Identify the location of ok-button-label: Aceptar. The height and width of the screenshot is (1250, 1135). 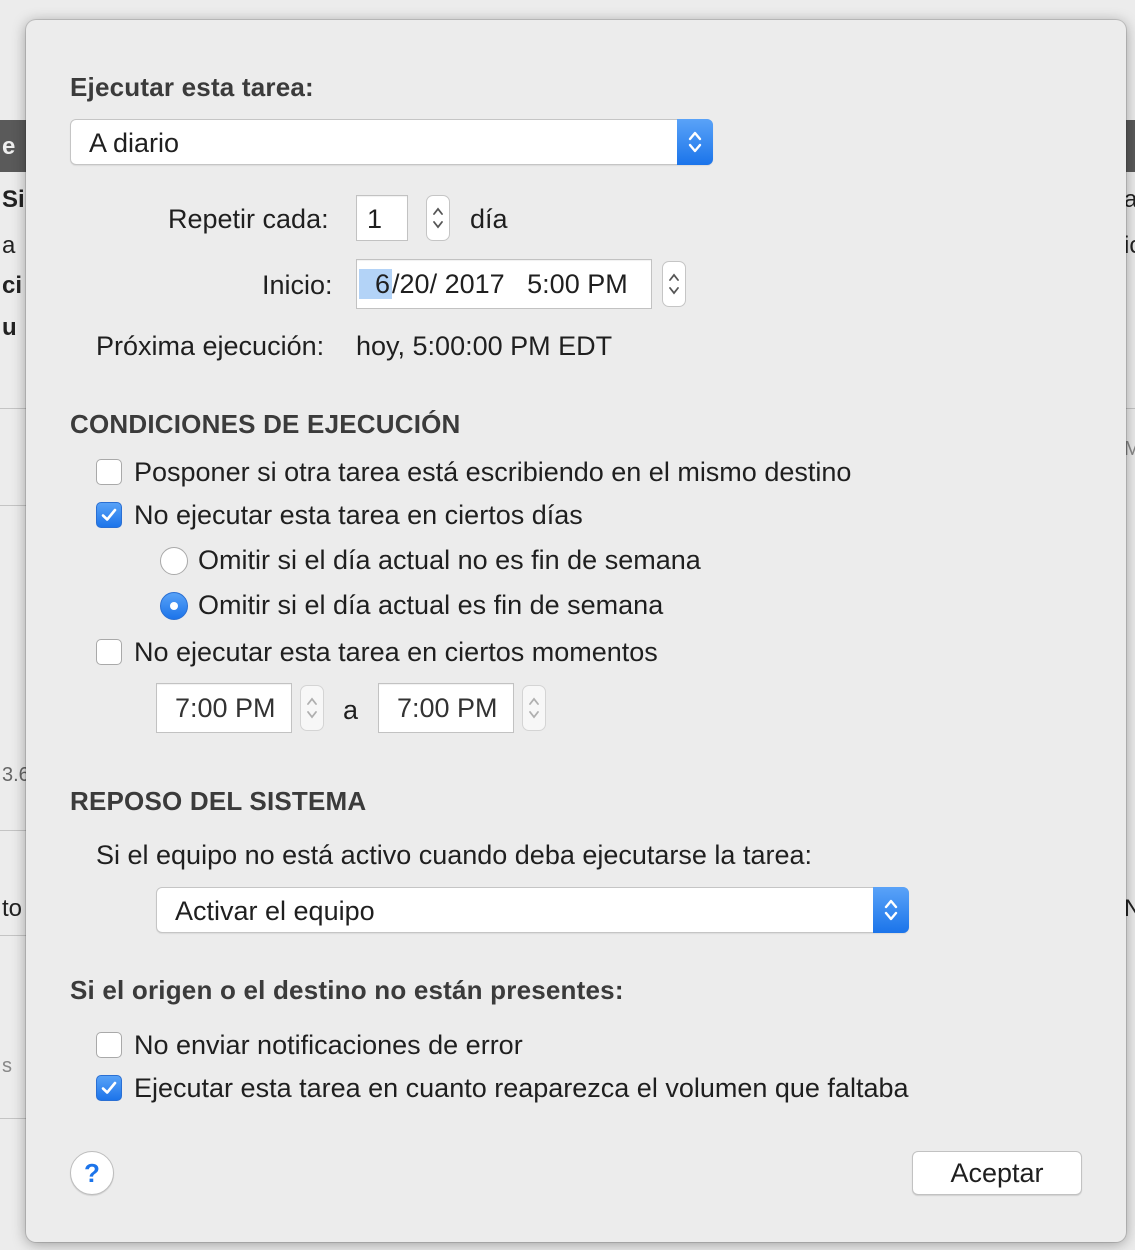
(997, 1172).